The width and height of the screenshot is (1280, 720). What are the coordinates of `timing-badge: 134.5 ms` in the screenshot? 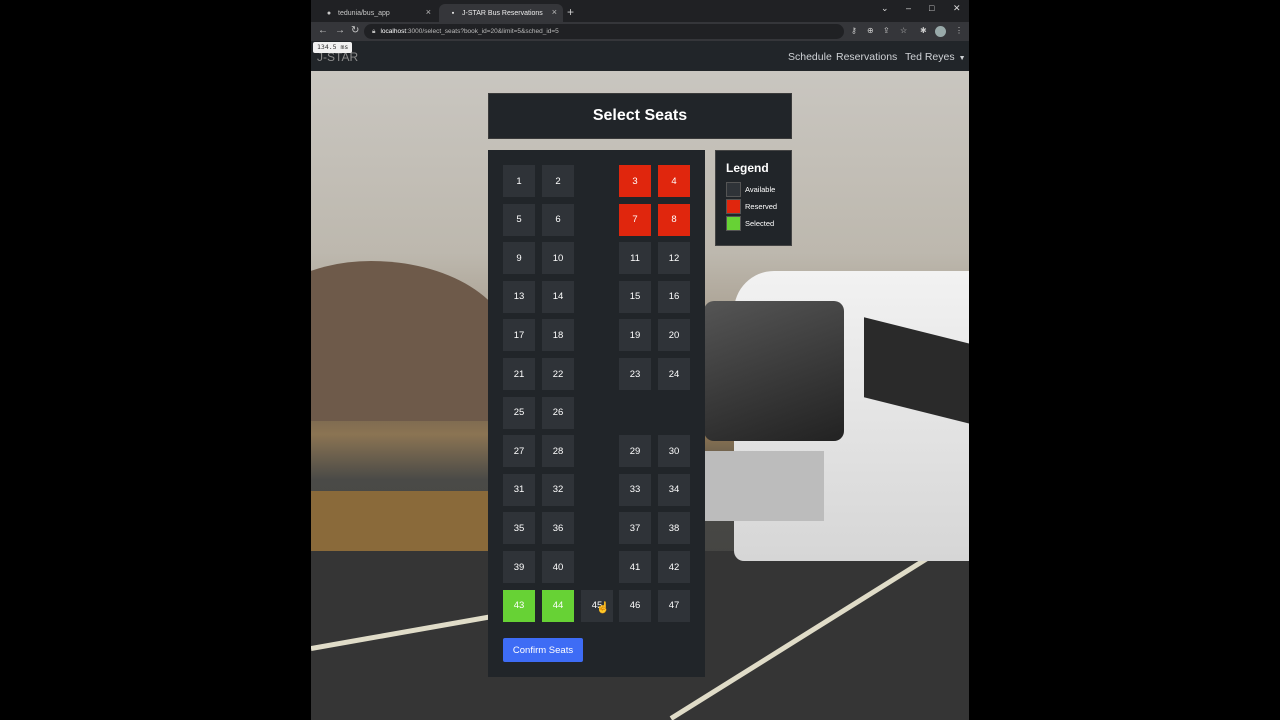 It's located at (333, 47).